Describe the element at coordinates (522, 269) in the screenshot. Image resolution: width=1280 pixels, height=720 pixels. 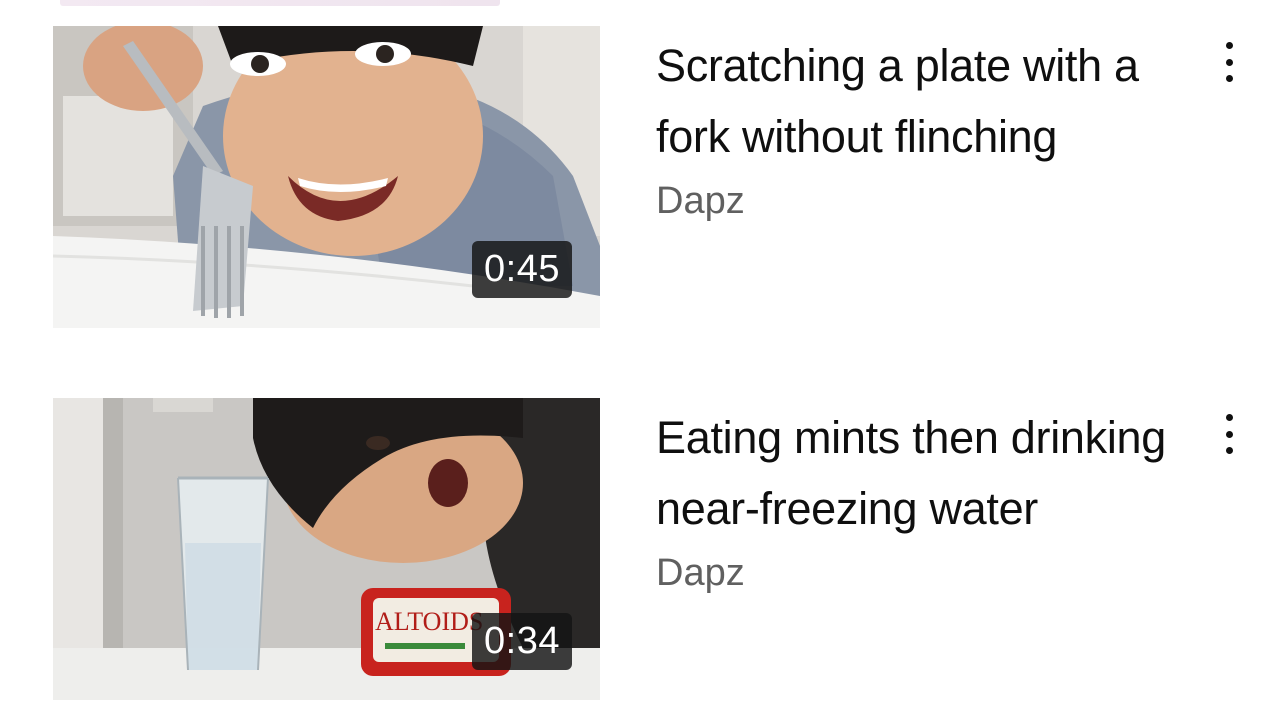
I see `duration-badge: 0:45` at that location.